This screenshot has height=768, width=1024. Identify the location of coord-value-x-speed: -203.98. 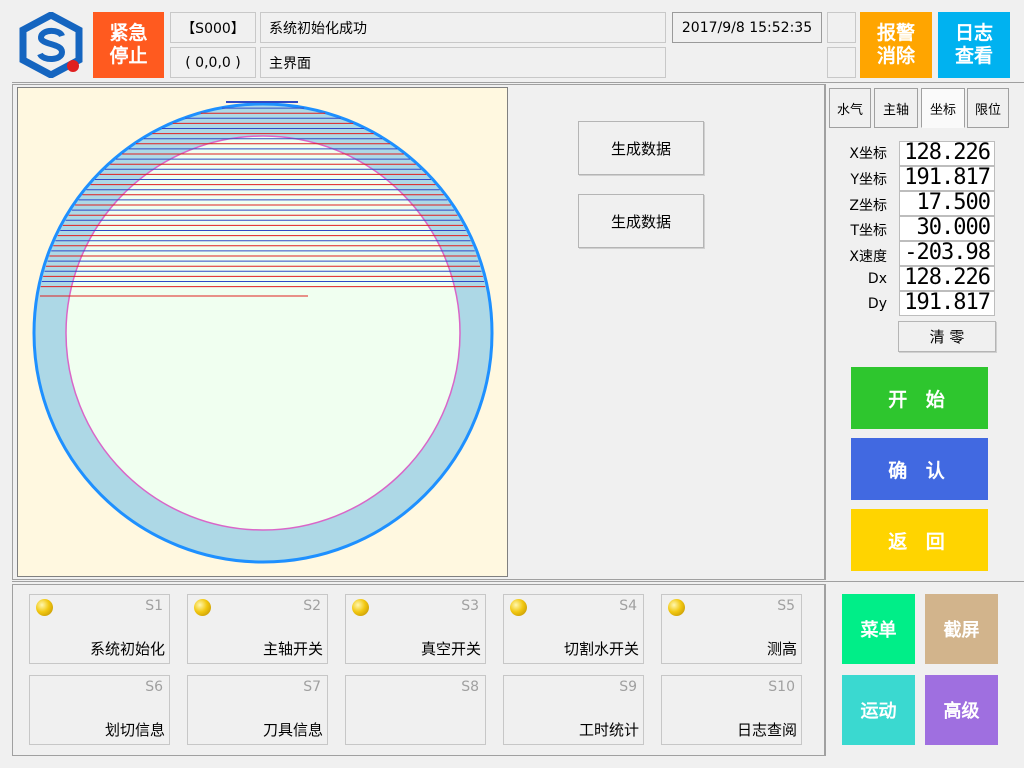
(947, 253).